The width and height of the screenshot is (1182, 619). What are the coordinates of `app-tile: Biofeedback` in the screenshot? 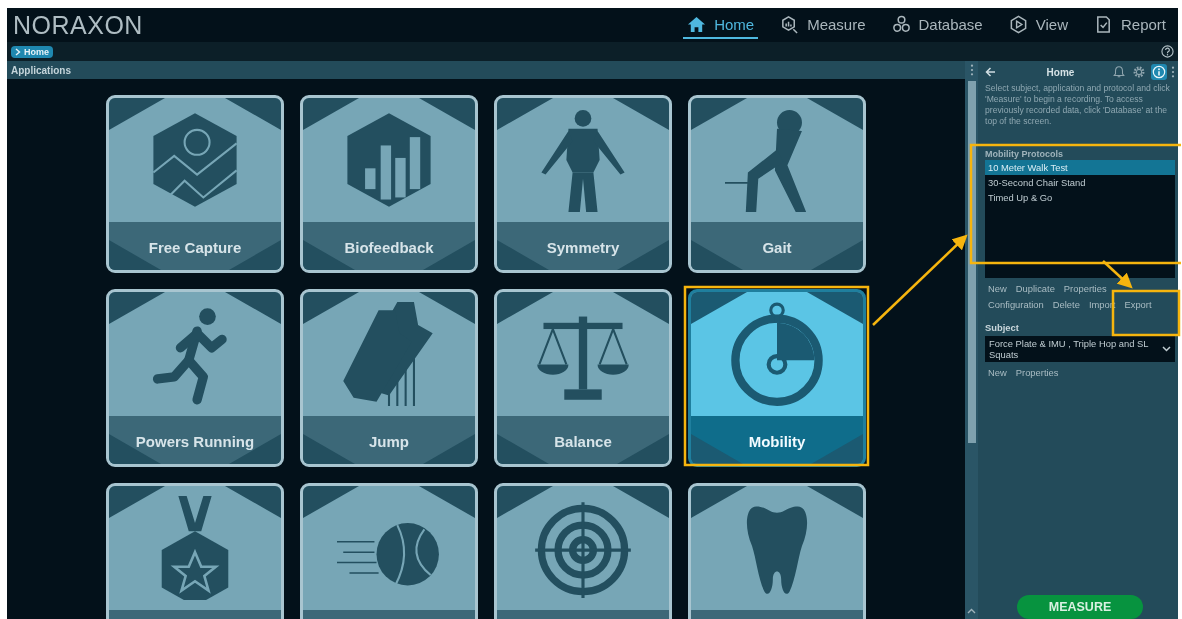 It's located at (389, 184).